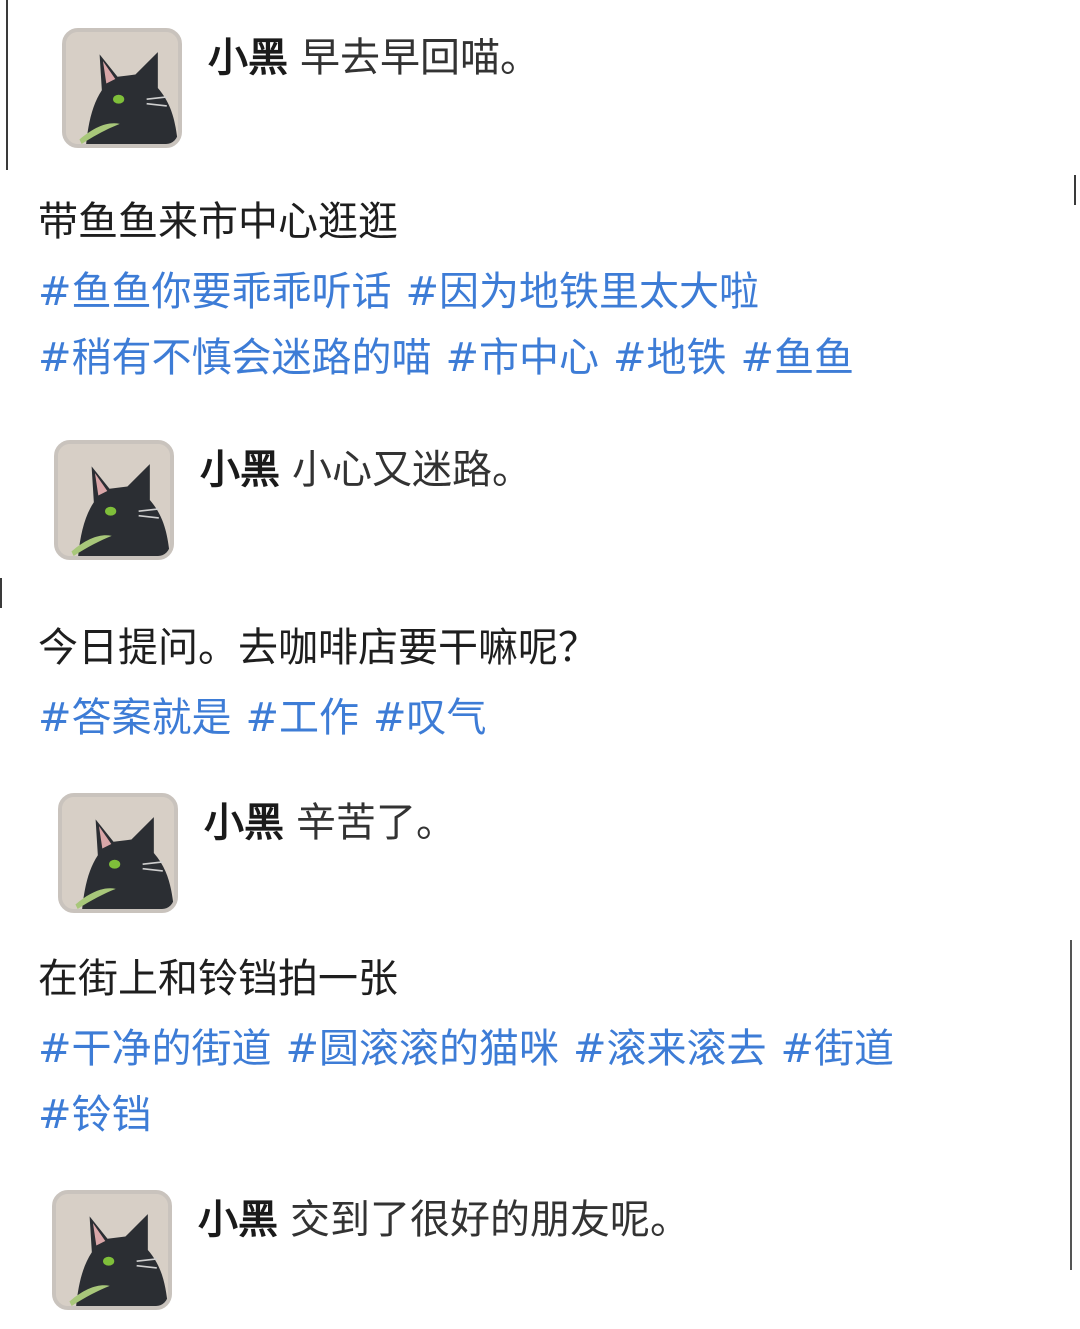  I want to click on hashtag: #市中心, so click(523, 358).